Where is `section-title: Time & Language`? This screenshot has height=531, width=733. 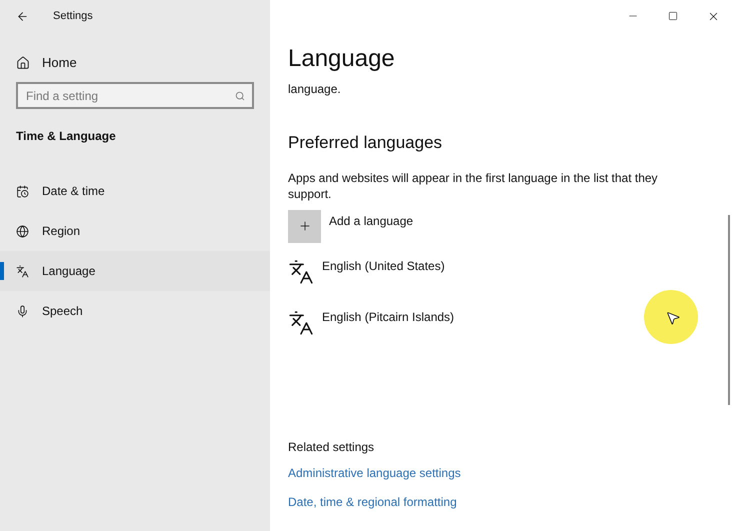
section-title: Time & Language is located at coordinates (66, 136).